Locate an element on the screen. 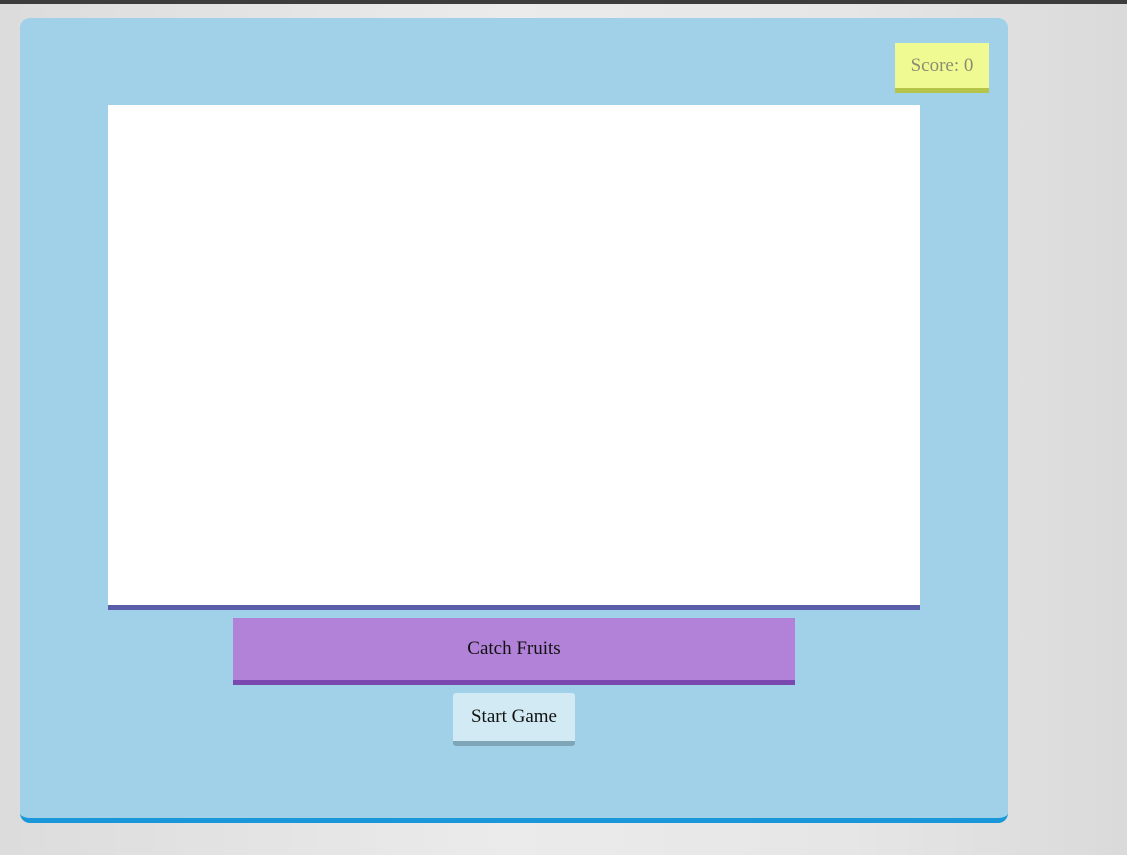 This screenshot has width=1127, height=855. browser-top-strip is located at coordinates (563, 2).